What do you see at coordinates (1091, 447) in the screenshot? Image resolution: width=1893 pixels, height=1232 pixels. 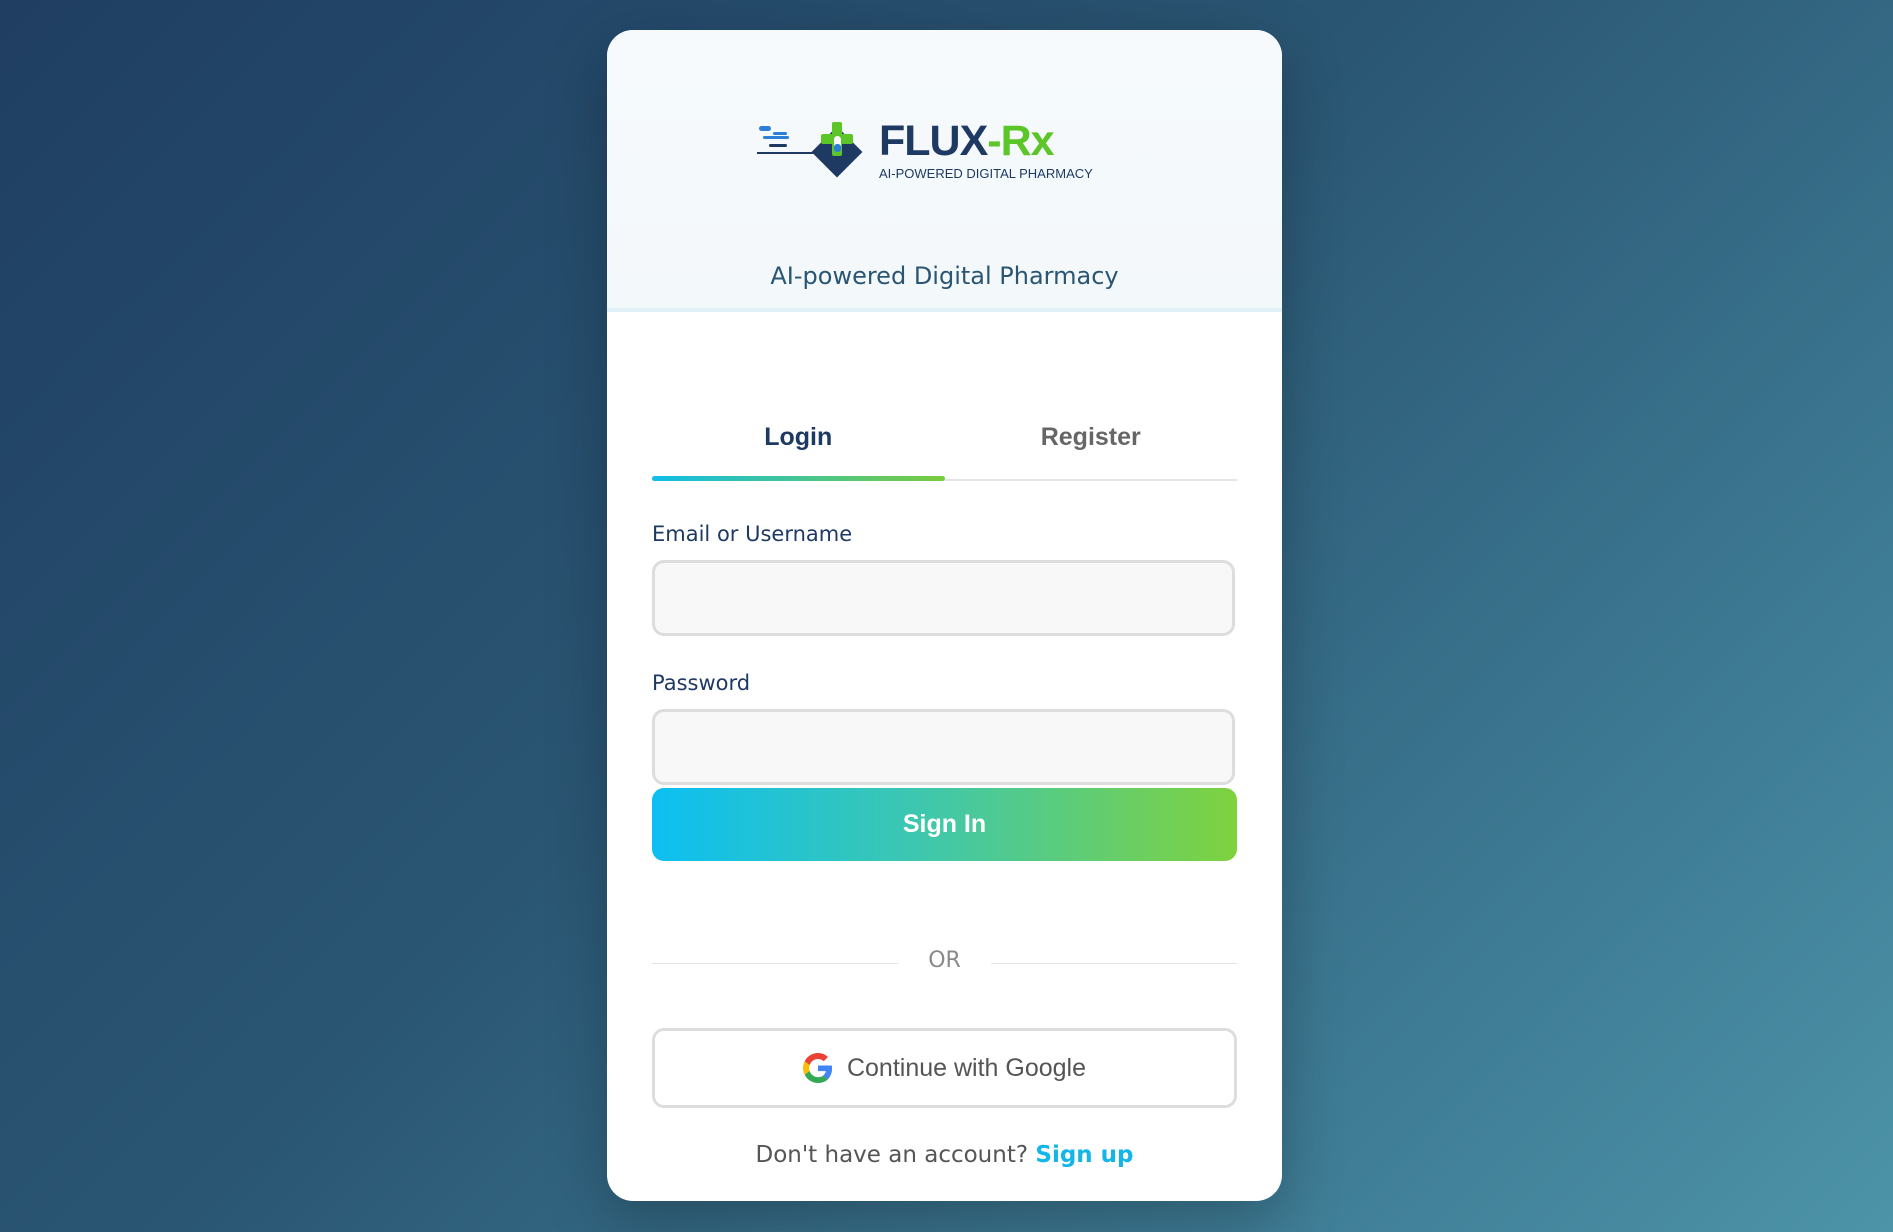 I see `tab-register: Register` at bounding box center [1091, 447].